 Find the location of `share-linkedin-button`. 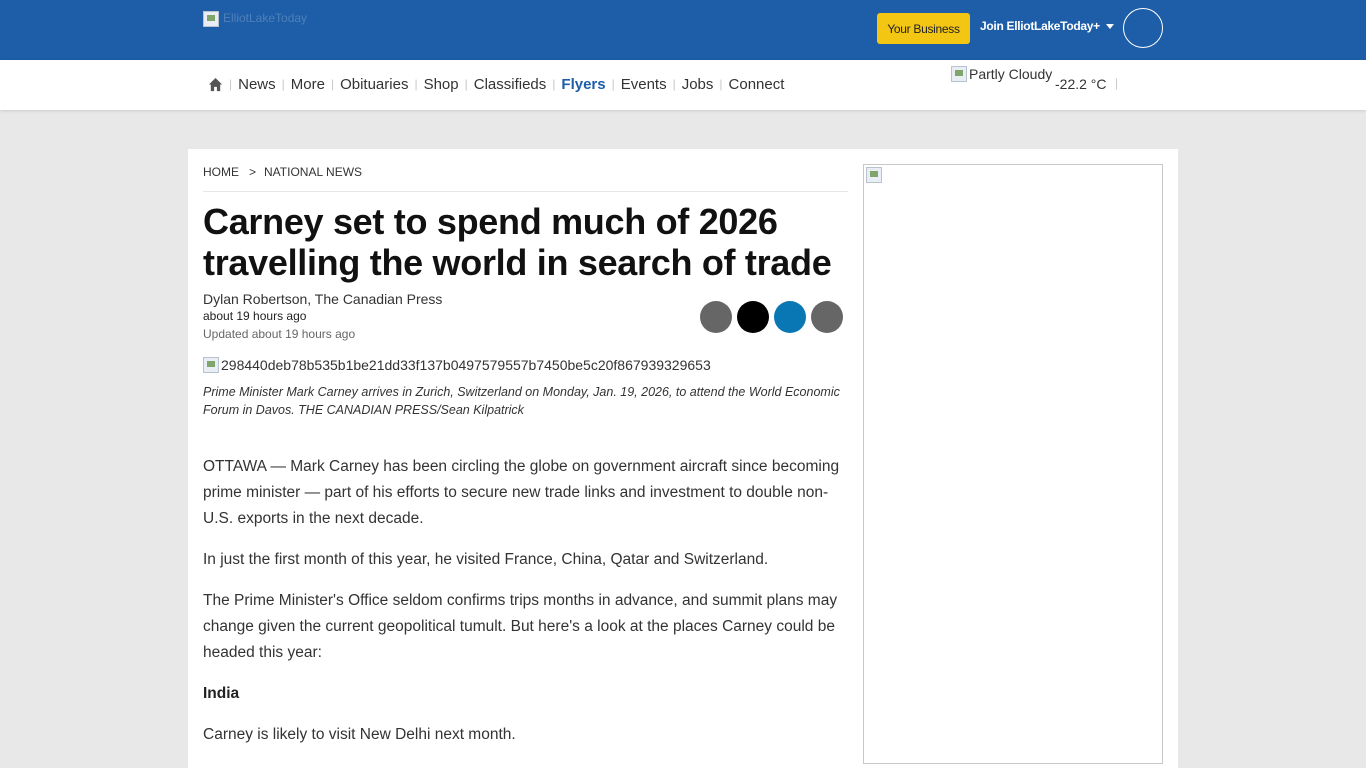

share-linkedin-button is located at coordinates (790, 317).